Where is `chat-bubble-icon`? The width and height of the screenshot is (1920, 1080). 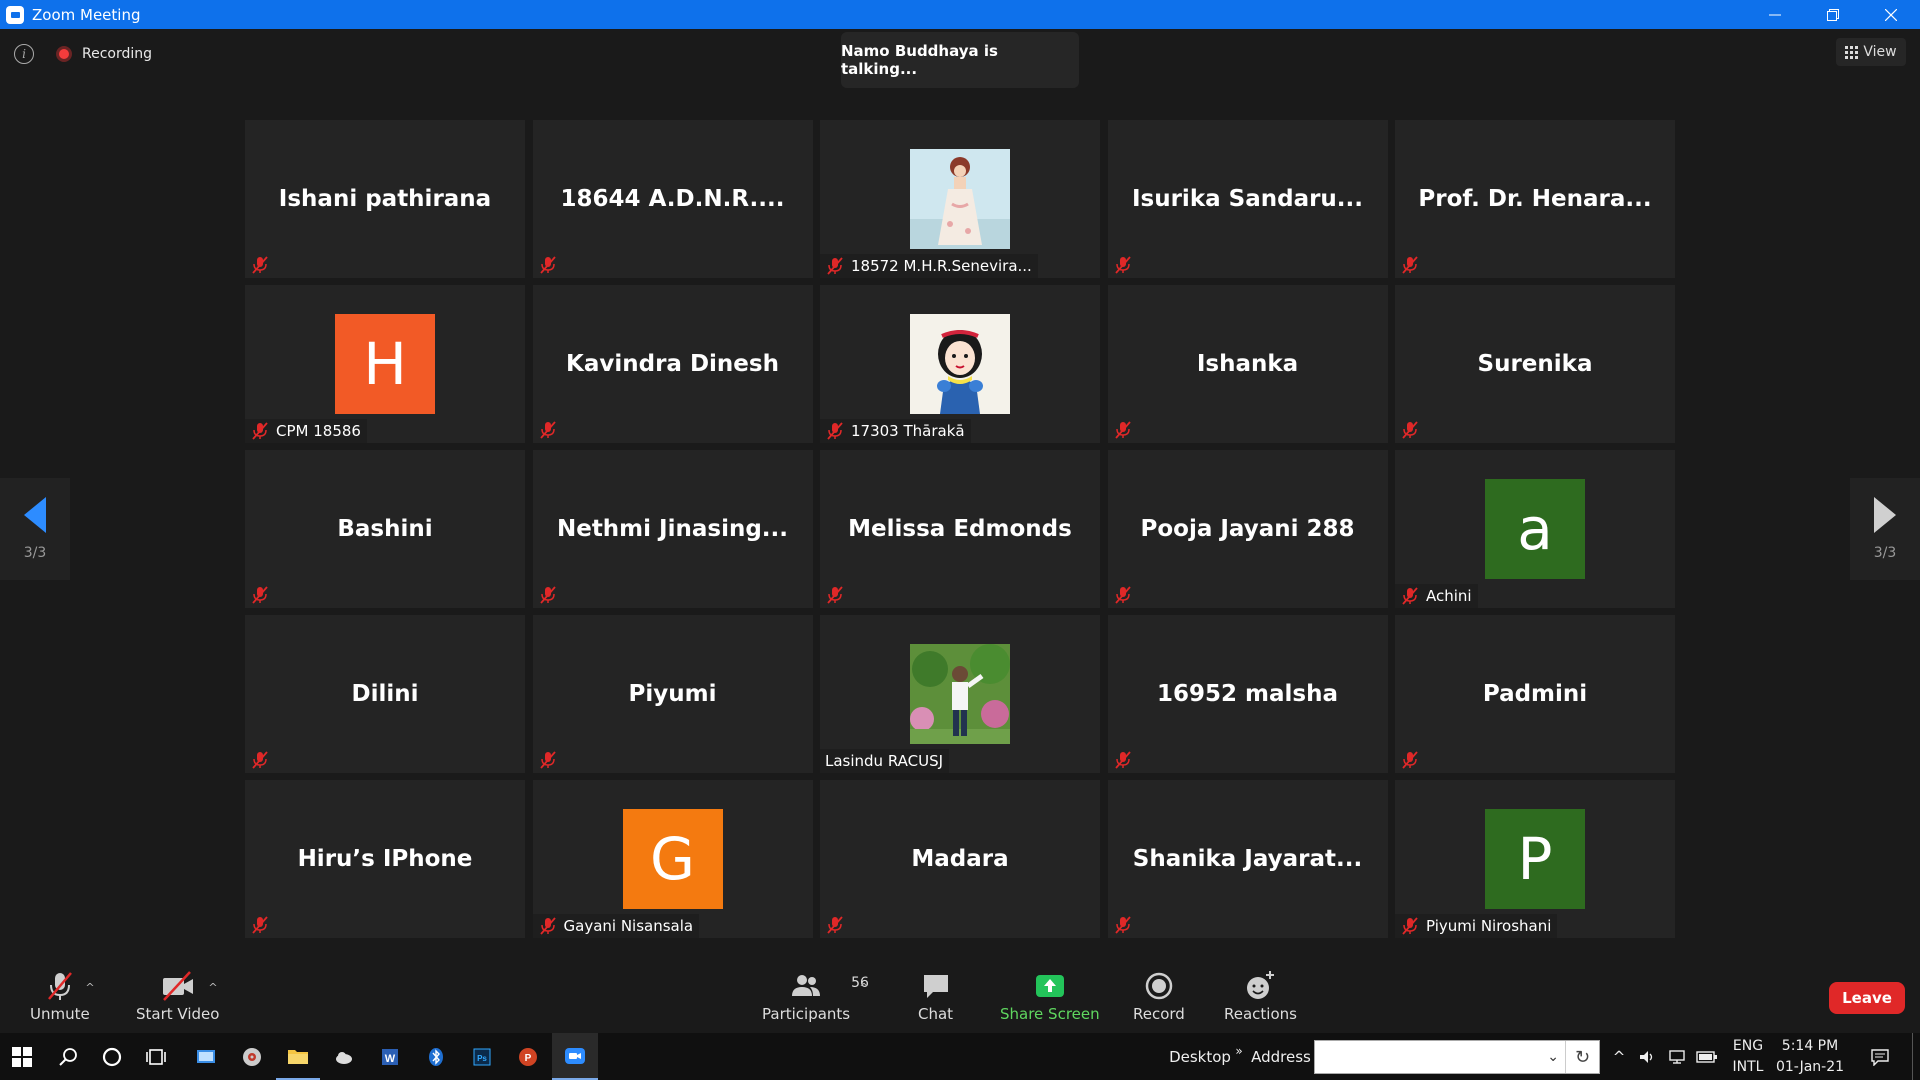
chat-bubble-icon is located at coordinates (935, 986).